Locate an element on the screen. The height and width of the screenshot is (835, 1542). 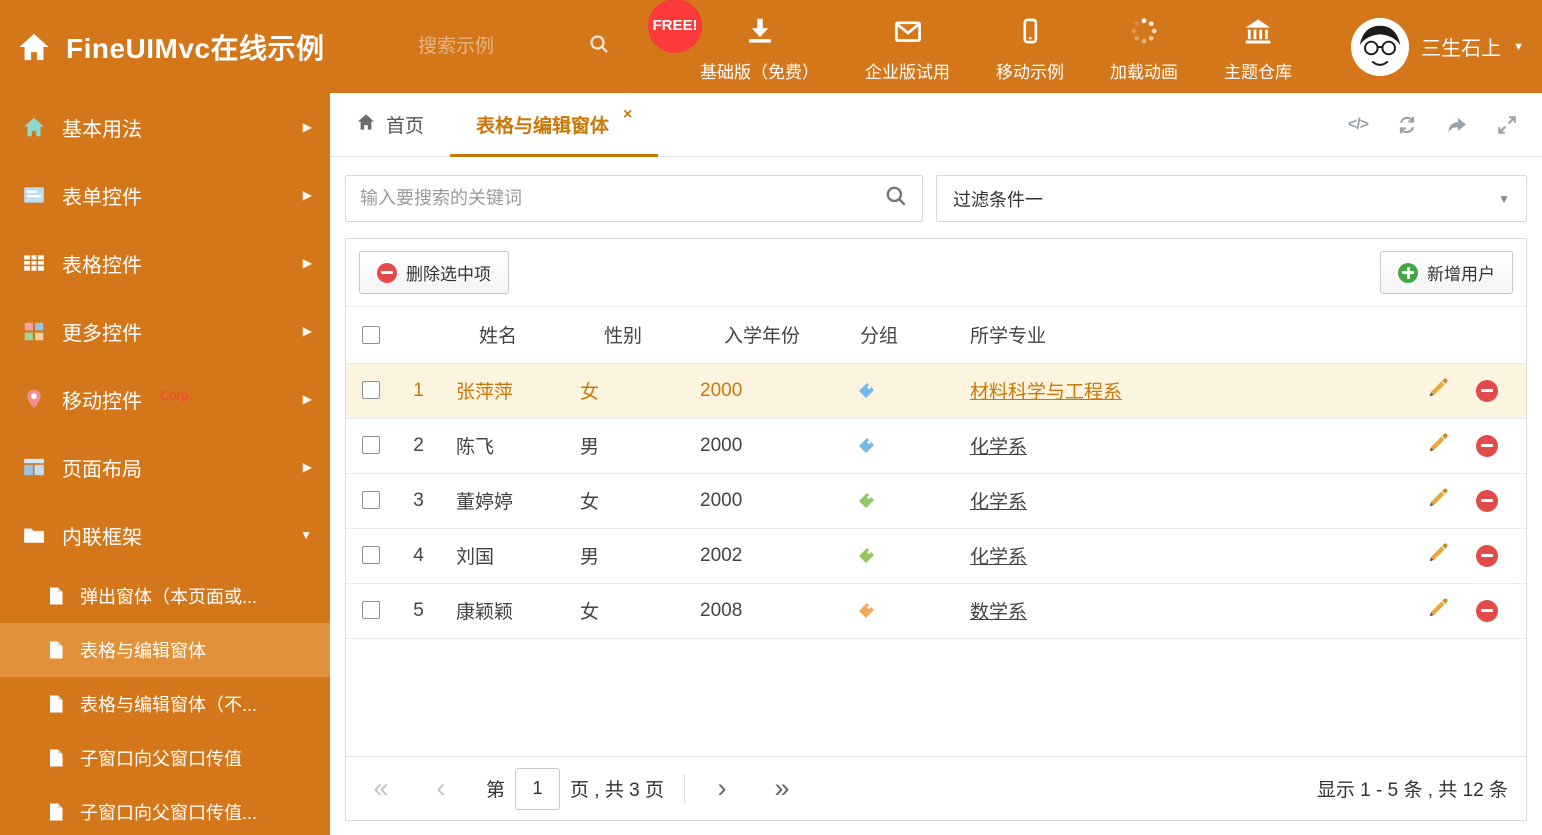
cell-year: 2000 is located at coordinates (721, 445).